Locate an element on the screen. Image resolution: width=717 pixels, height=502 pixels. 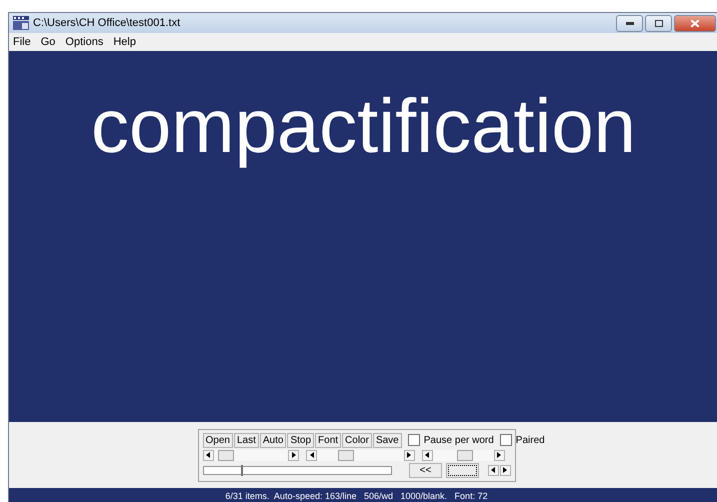
minimize-button is located at coordinates (629, 23).